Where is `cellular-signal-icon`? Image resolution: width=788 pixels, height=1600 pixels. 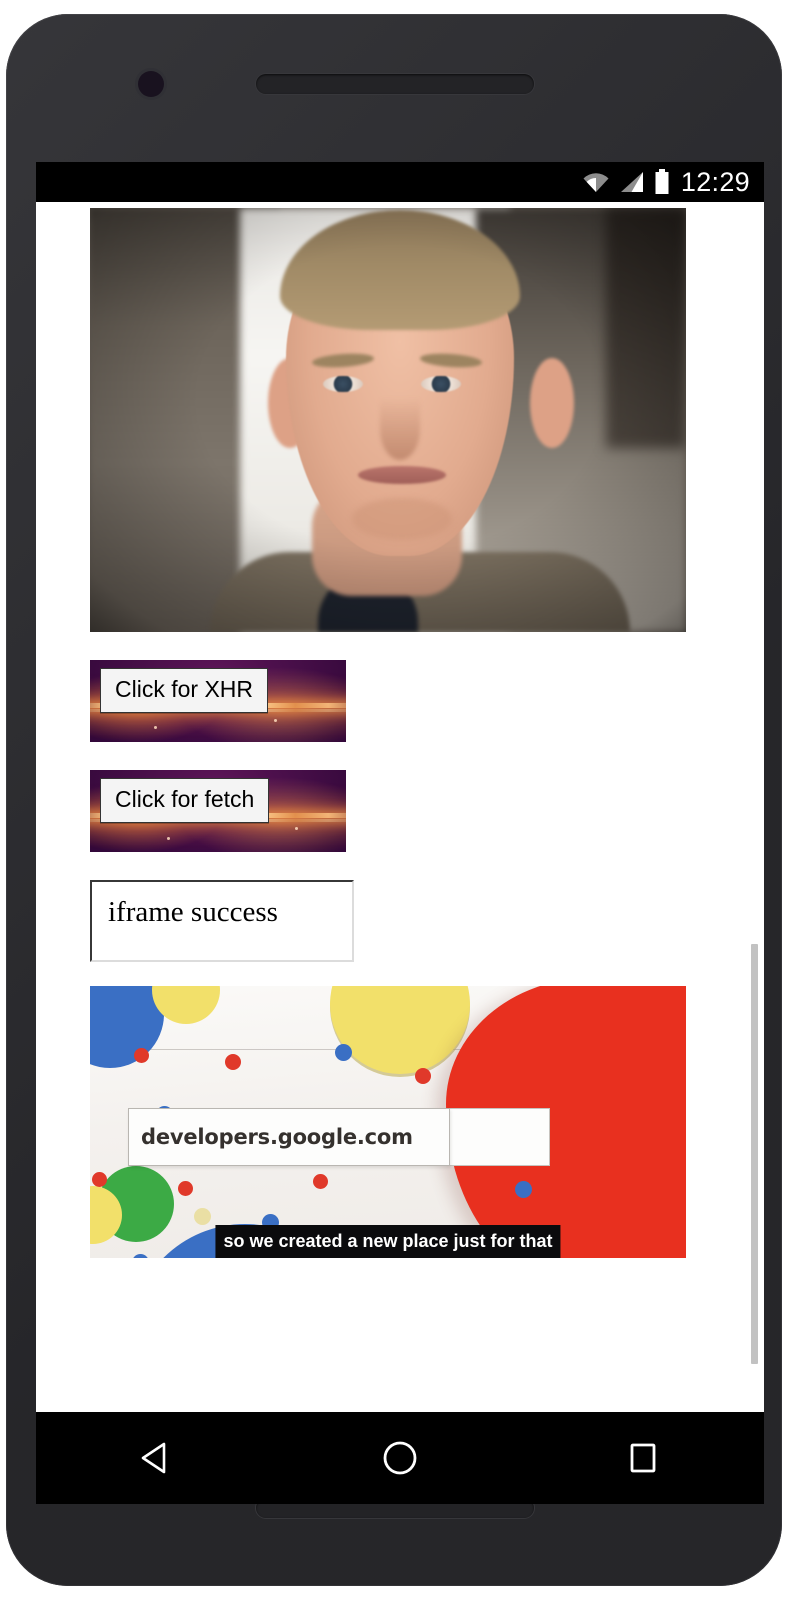 cellular-signal-icon is located at coordinates (631, 182).